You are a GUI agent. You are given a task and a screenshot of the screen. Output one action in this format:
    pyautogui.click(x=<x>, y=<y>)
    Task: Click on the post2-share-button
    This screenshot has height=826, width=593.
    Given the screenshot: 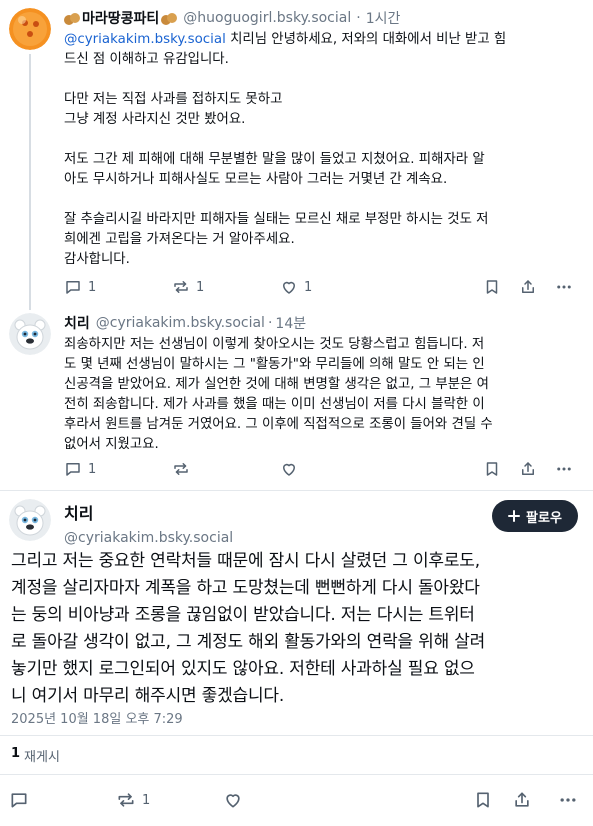 What is the action you would take?
    pyautogui.click(x=528, y=469)
    